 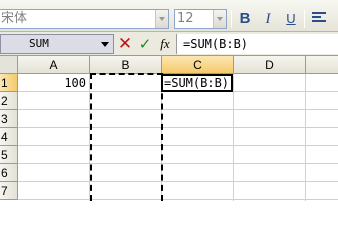 What do you see at coordinates (9, 155) in the screenshot?
I see `row-header-5: 5` at bounding box center [9, 155].